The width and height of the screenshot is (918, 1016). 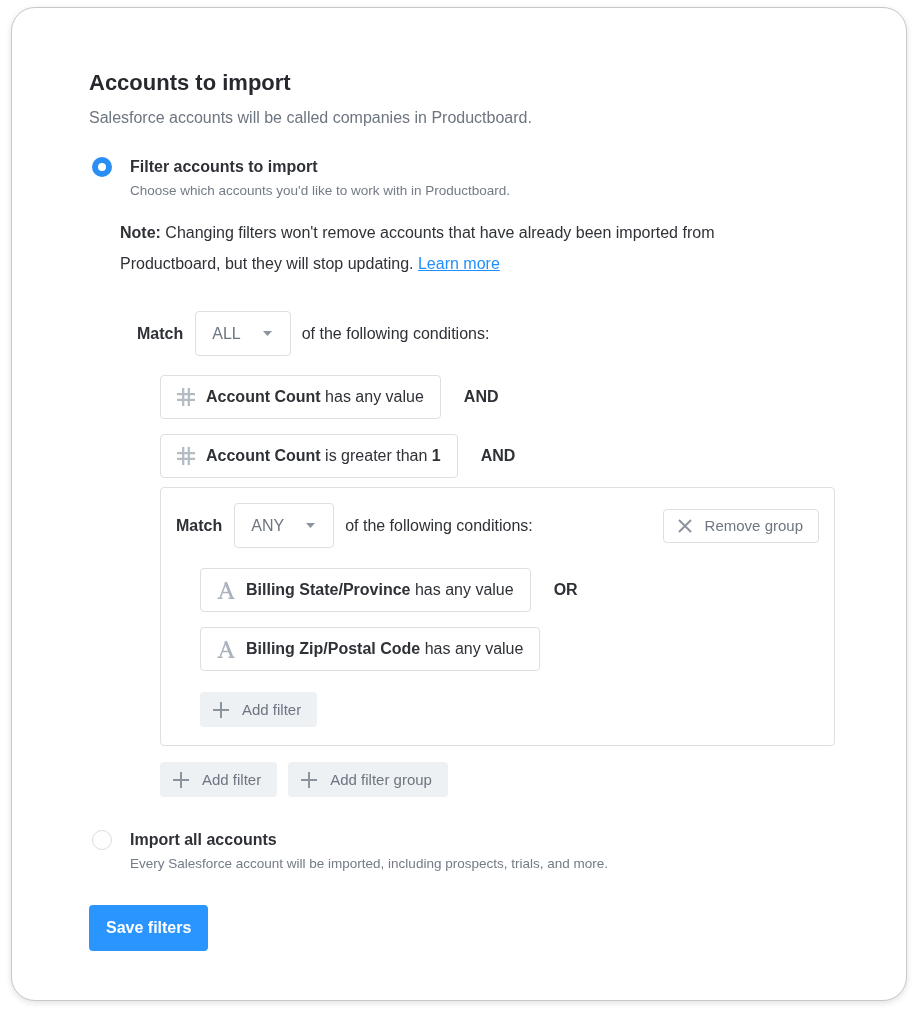 I want to click on option-label: Filter accounts to import, so click(x=224, y=167).